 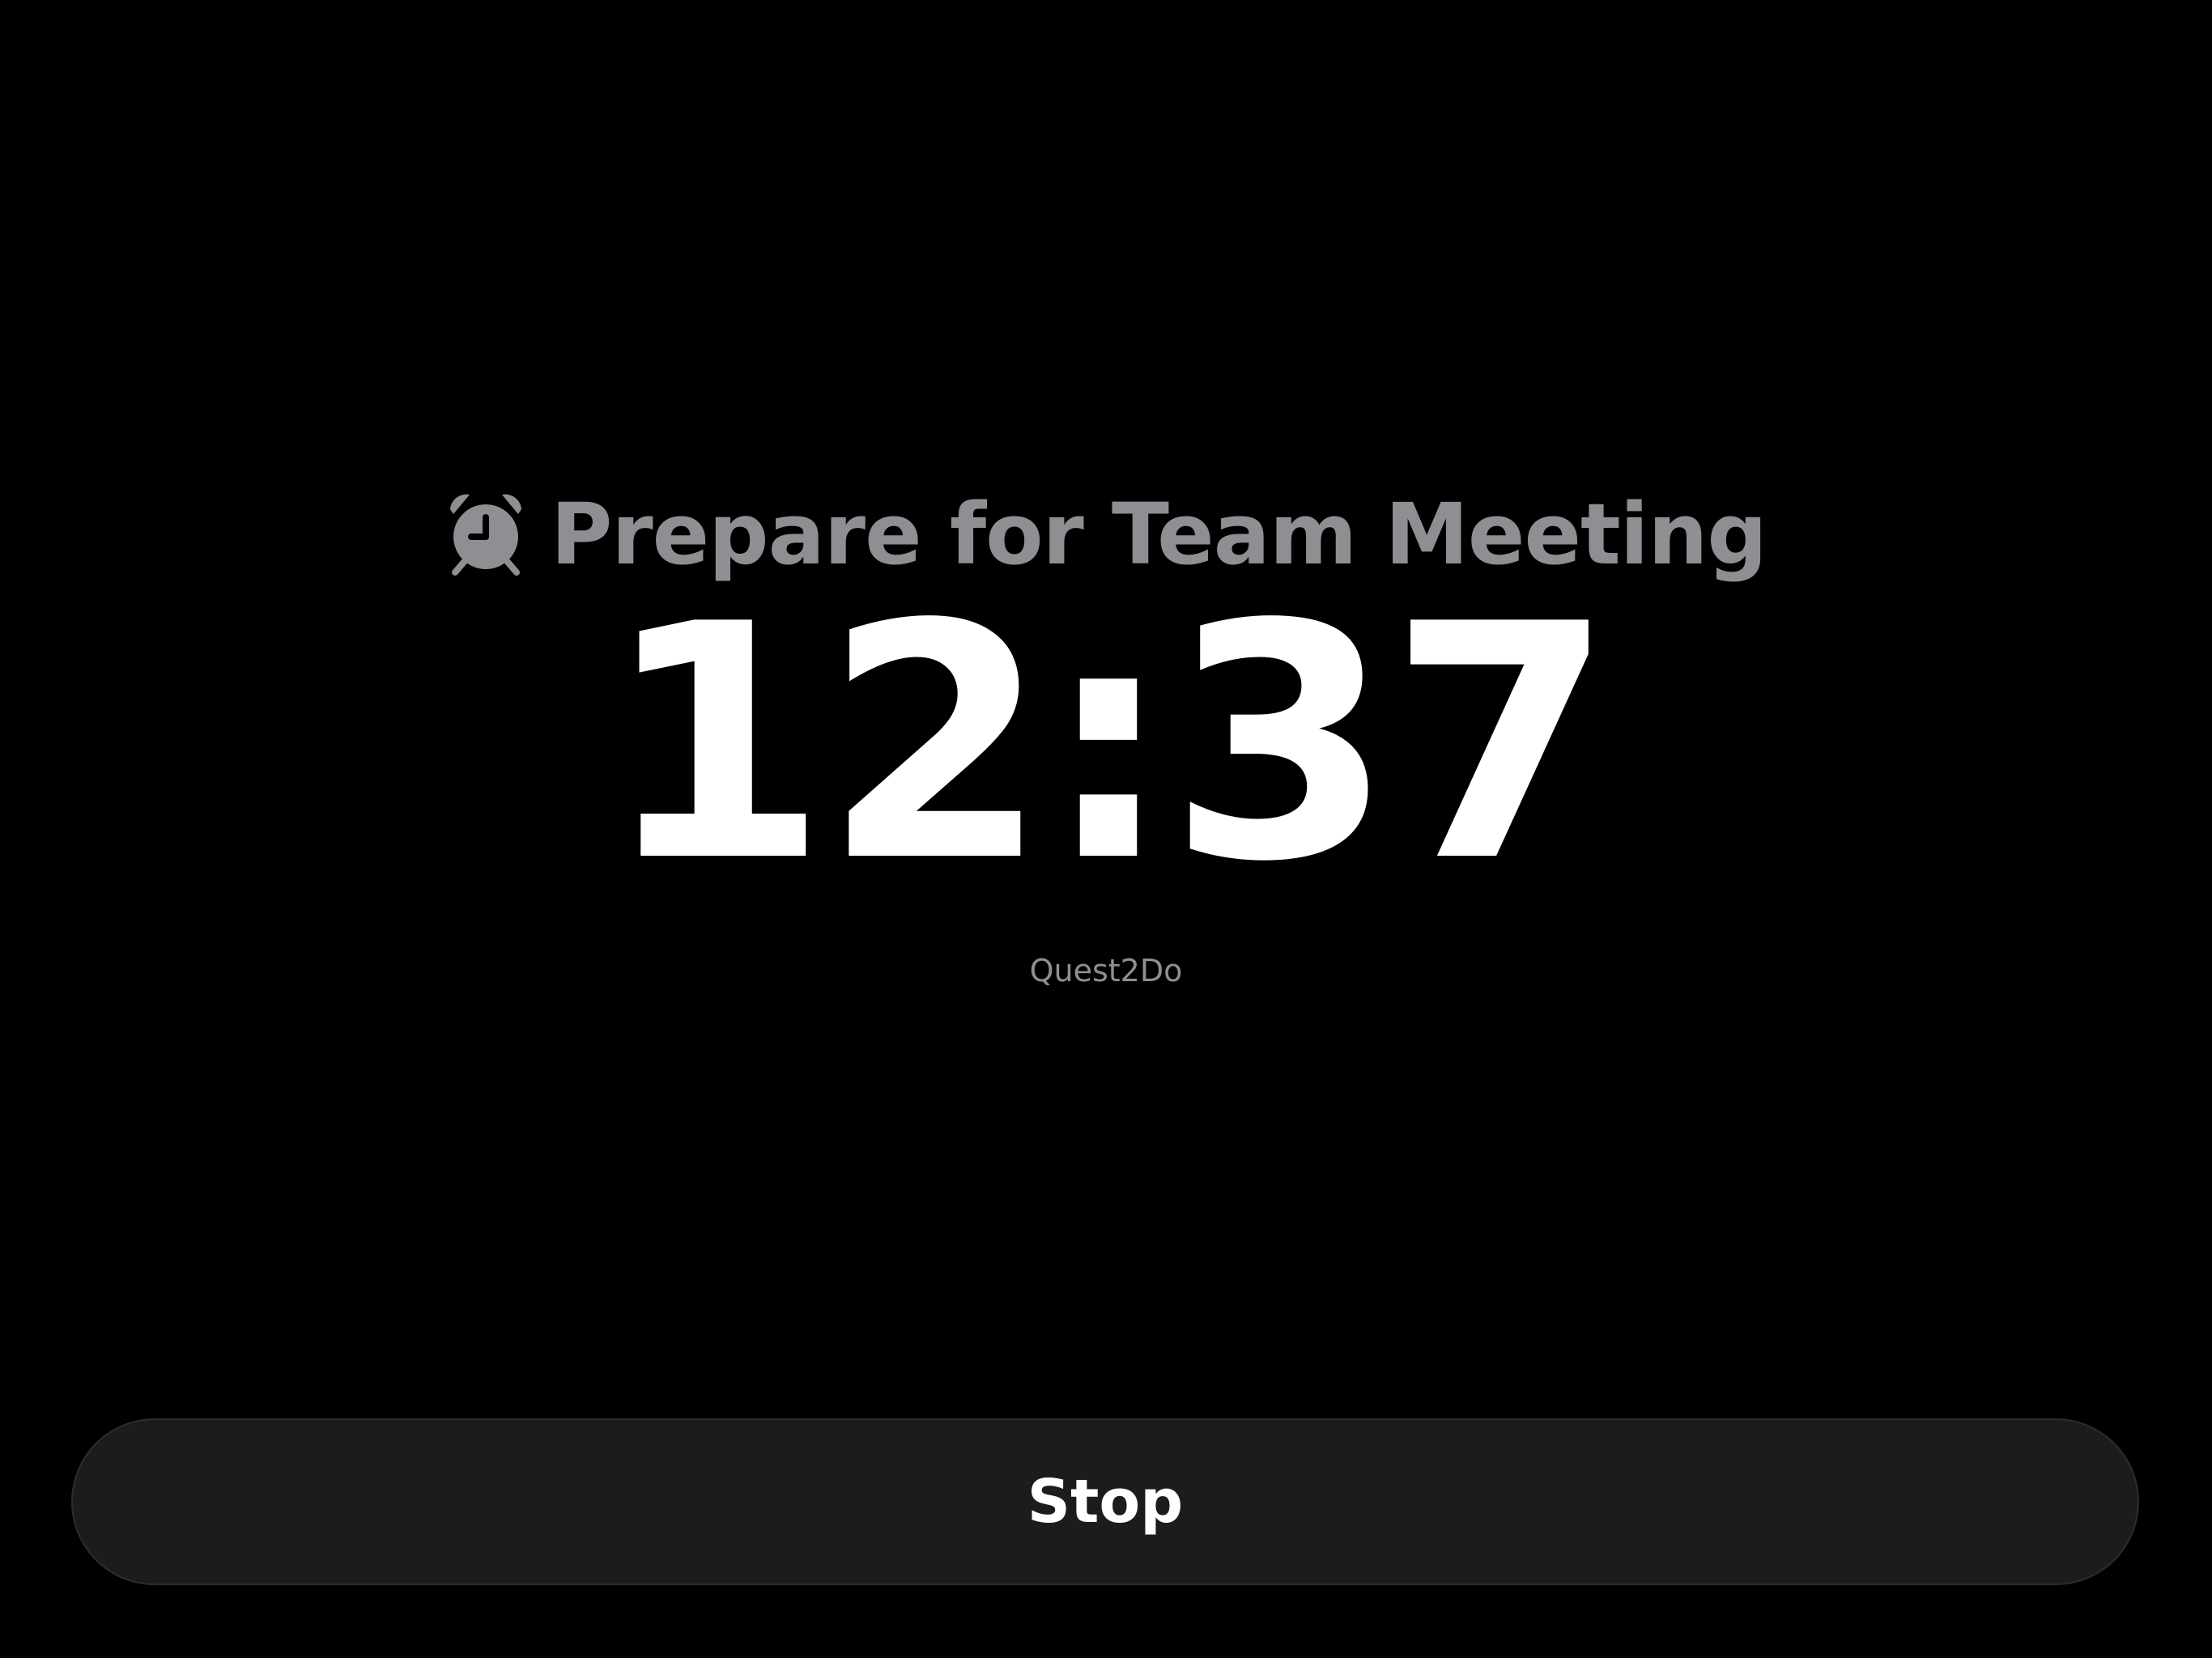 I want to click on stop-button: Stop, so click(x=1105, y=1501).